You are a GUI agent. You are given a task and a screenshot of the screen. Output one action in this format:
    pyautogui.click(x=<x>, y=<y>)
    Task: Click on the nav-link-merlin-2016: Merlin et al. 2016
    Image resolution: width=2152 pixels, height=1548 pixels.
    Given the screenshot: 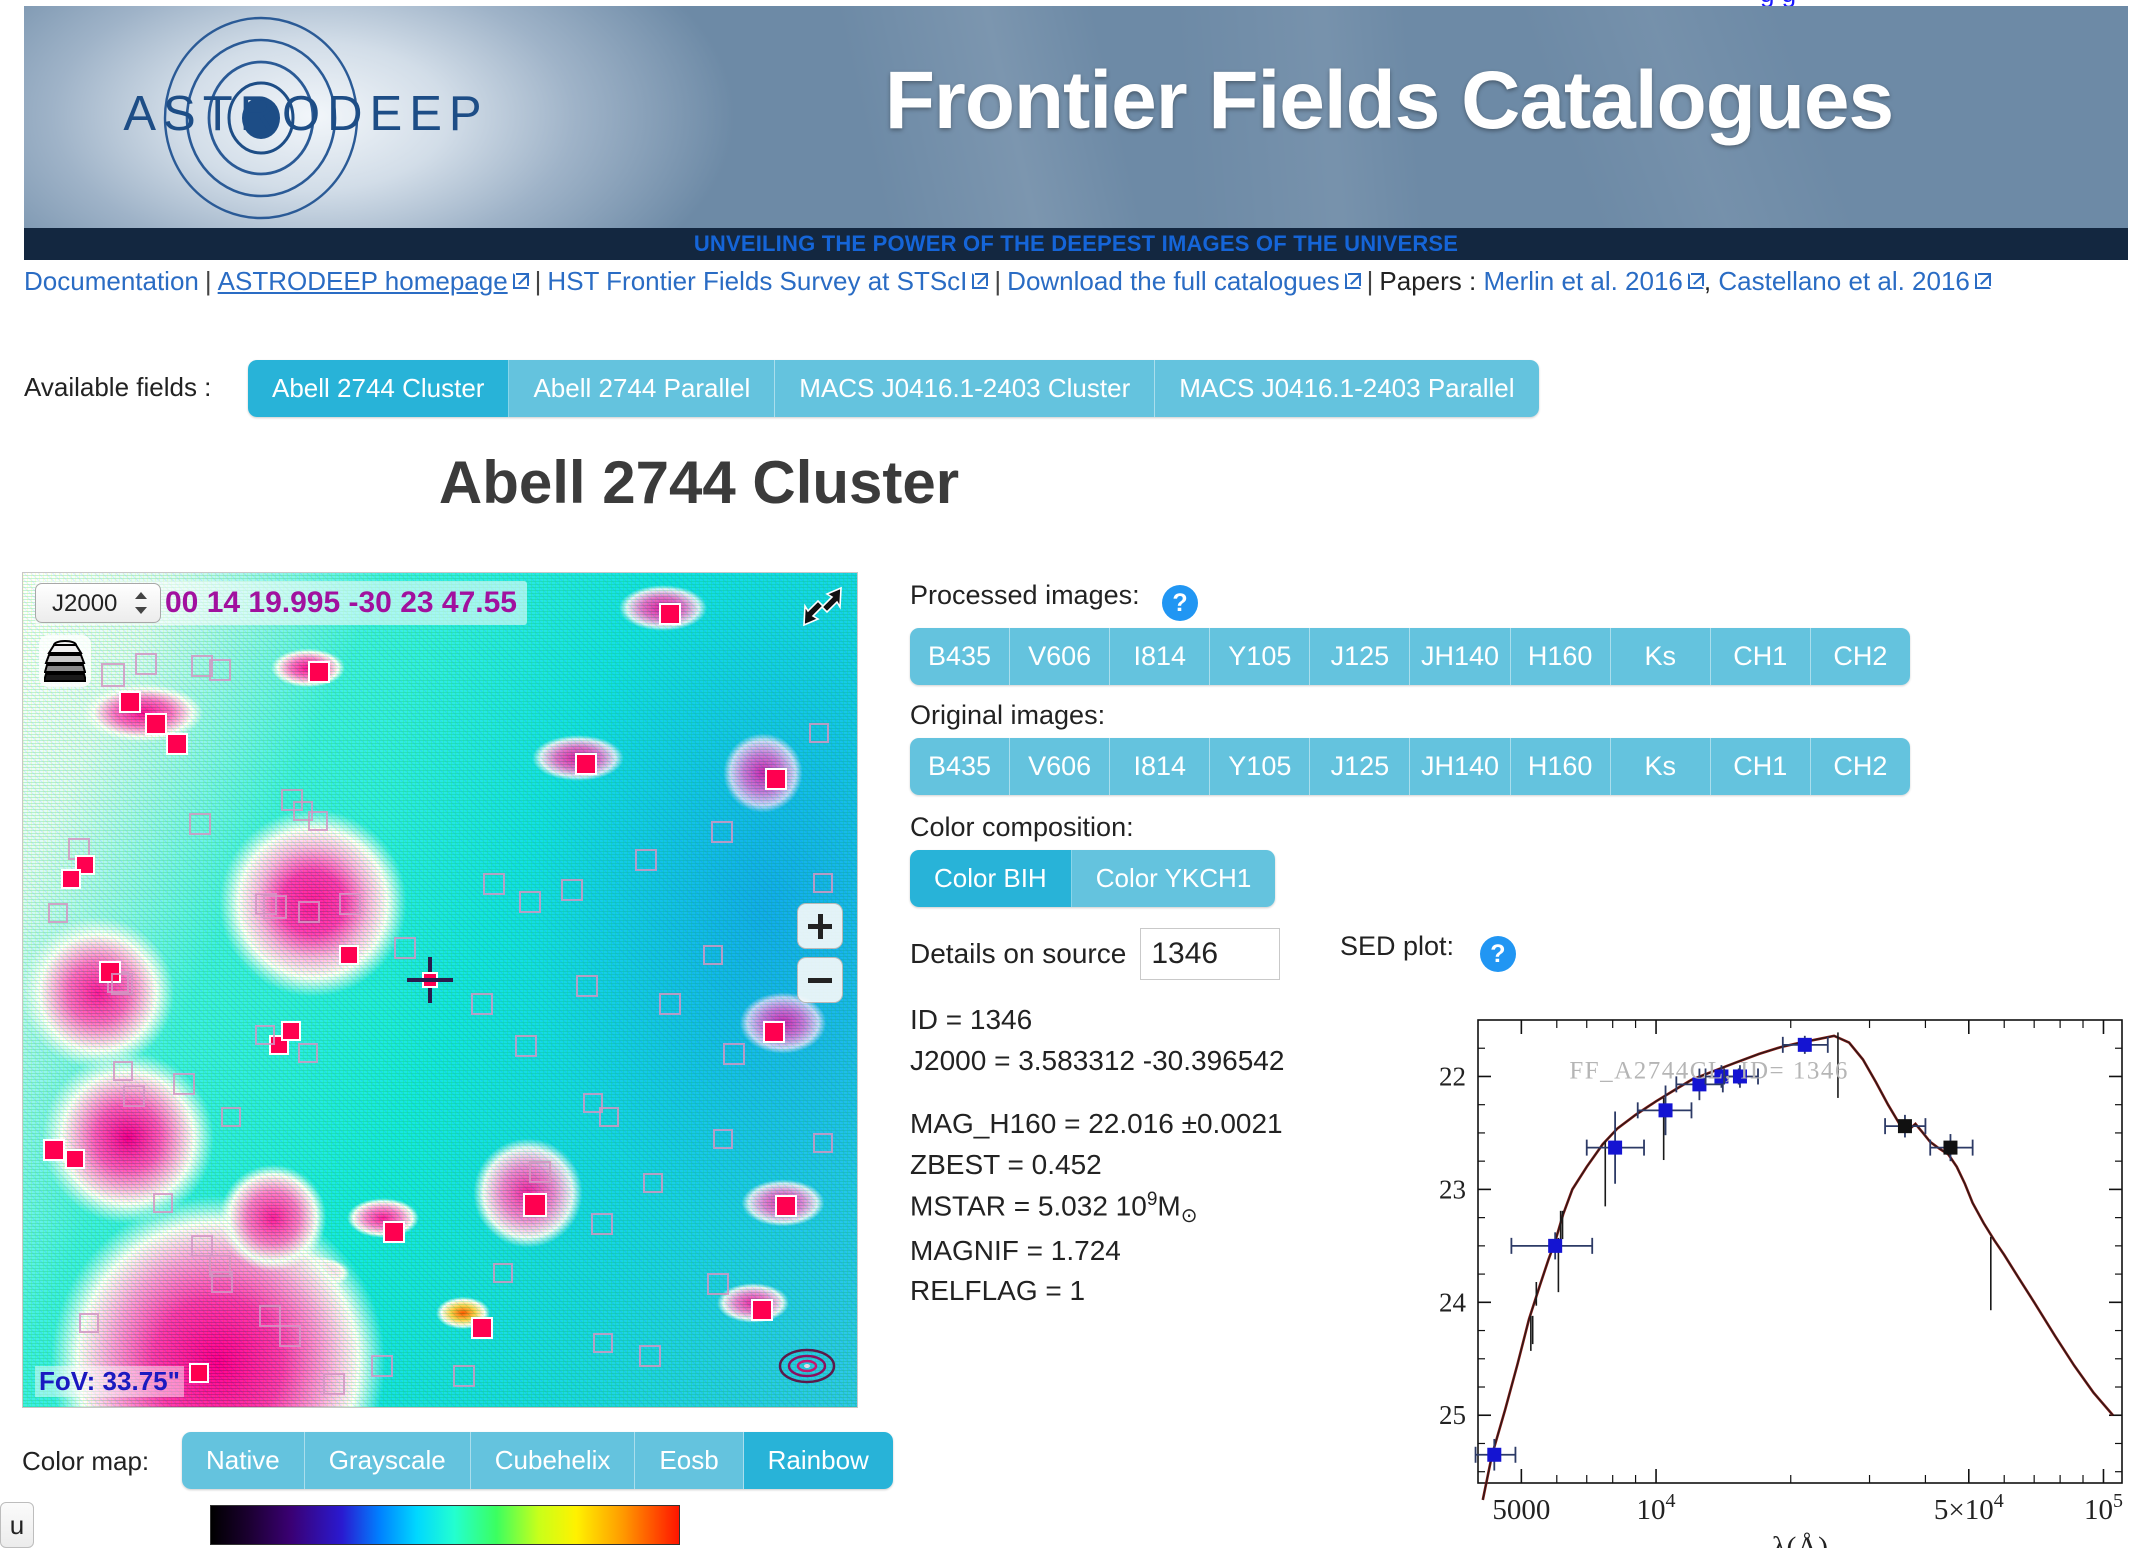 What is the action you would take?
    pyautogui.click(x=1582, y=281)
    